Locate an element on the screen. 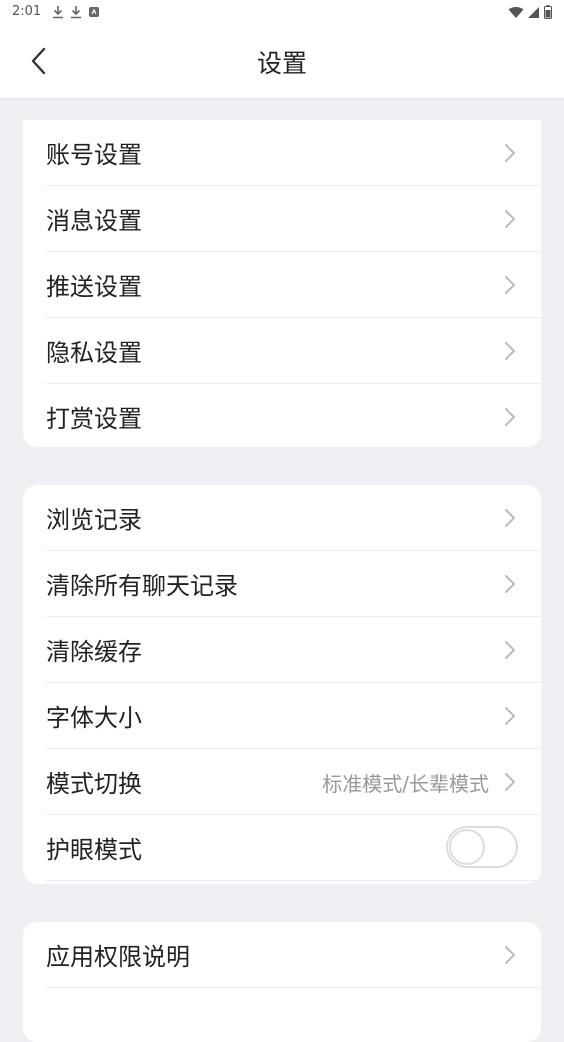  setting-label: 浏览记录 is located at coordinates (94, 520).